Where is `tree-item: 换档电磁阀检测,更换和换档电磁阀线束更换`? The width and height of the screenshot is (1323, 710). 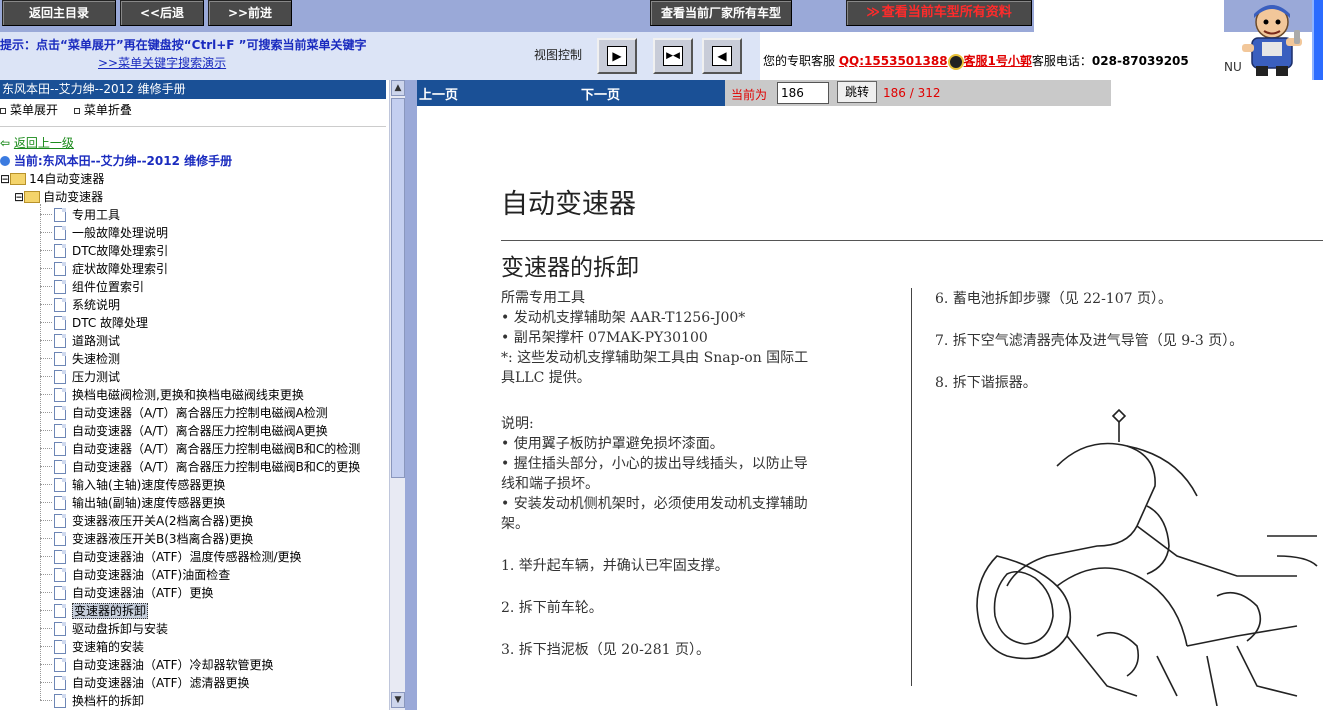
tree-item: 换档电磁阀检测,更换和换档电磁阀线束更换 is located at coordinates (172, 395).